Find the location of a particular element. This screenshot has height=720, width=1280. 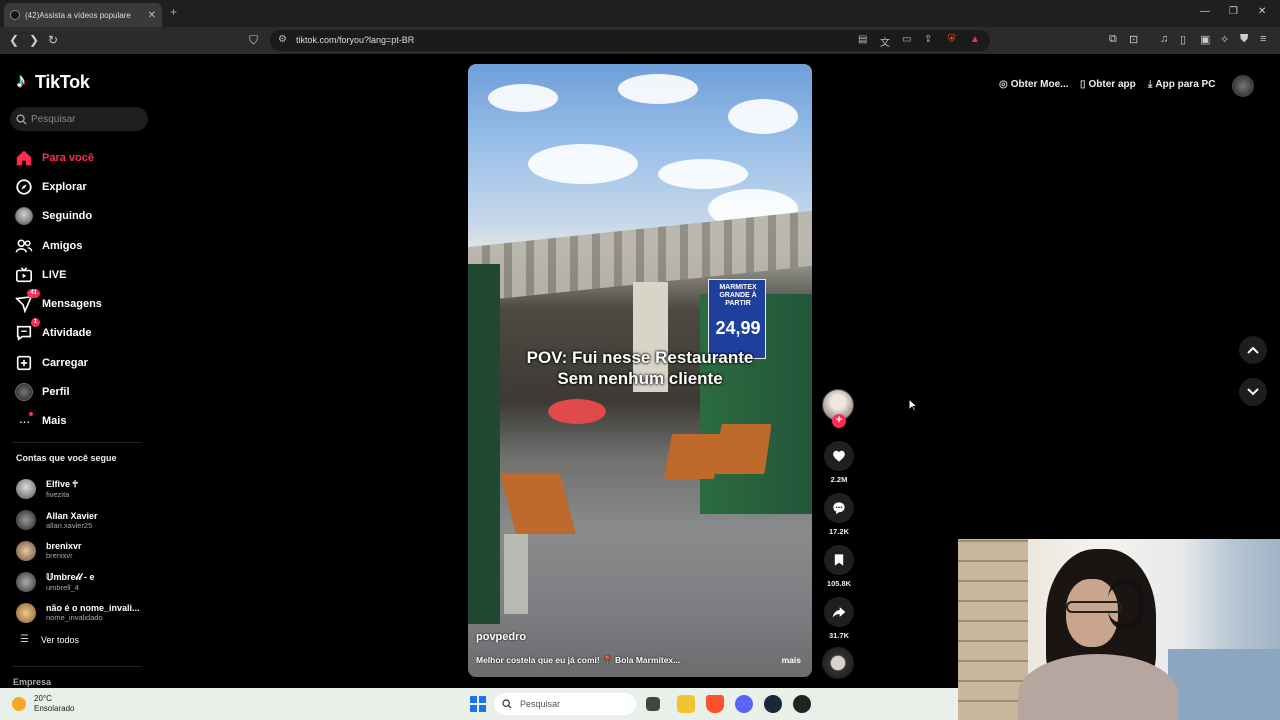

share-button: 31.7K is located at coordinates (839, 618).